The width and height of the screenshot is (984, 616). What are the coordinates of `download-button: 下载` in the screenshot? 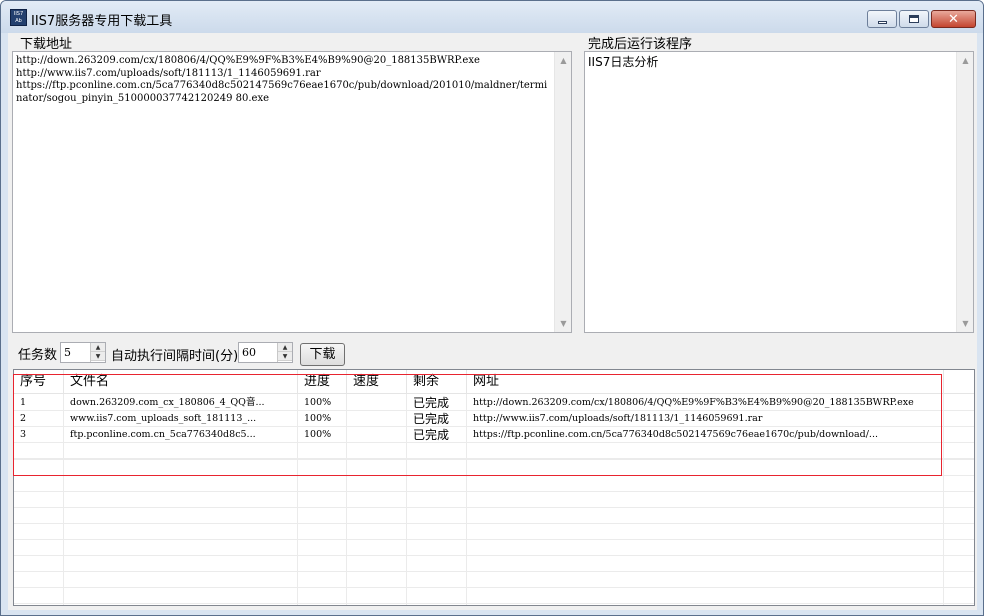 It's located at (322, 354).